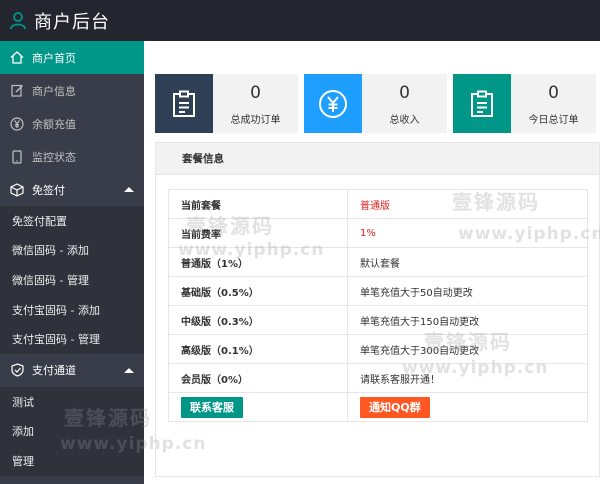 Image resolution: width=600 pixels, height=484 pixels. I want to click on sidebar-group-payment-channel: 支付通道, so click(72, 370).